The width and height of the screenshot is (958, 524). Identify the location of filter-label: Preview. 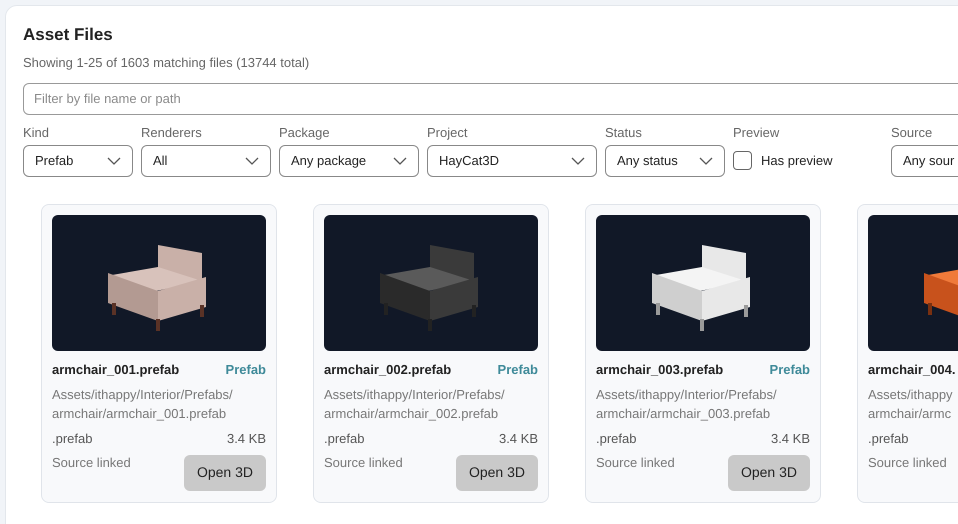
(756, 132).